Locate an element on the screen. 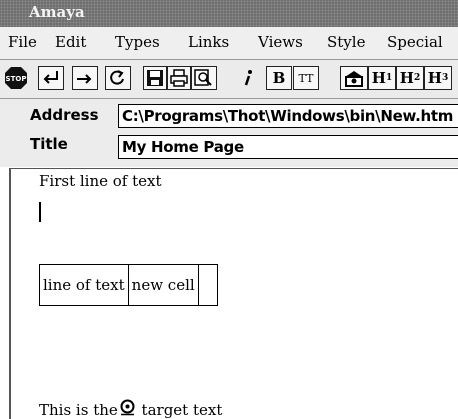 The height and width of the screenshot is (419, 458). reload-button is located at coordinates (118, 78).